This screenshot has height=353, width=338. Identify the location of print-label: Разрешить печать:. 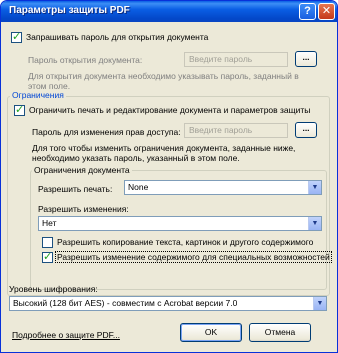
(75, 189).